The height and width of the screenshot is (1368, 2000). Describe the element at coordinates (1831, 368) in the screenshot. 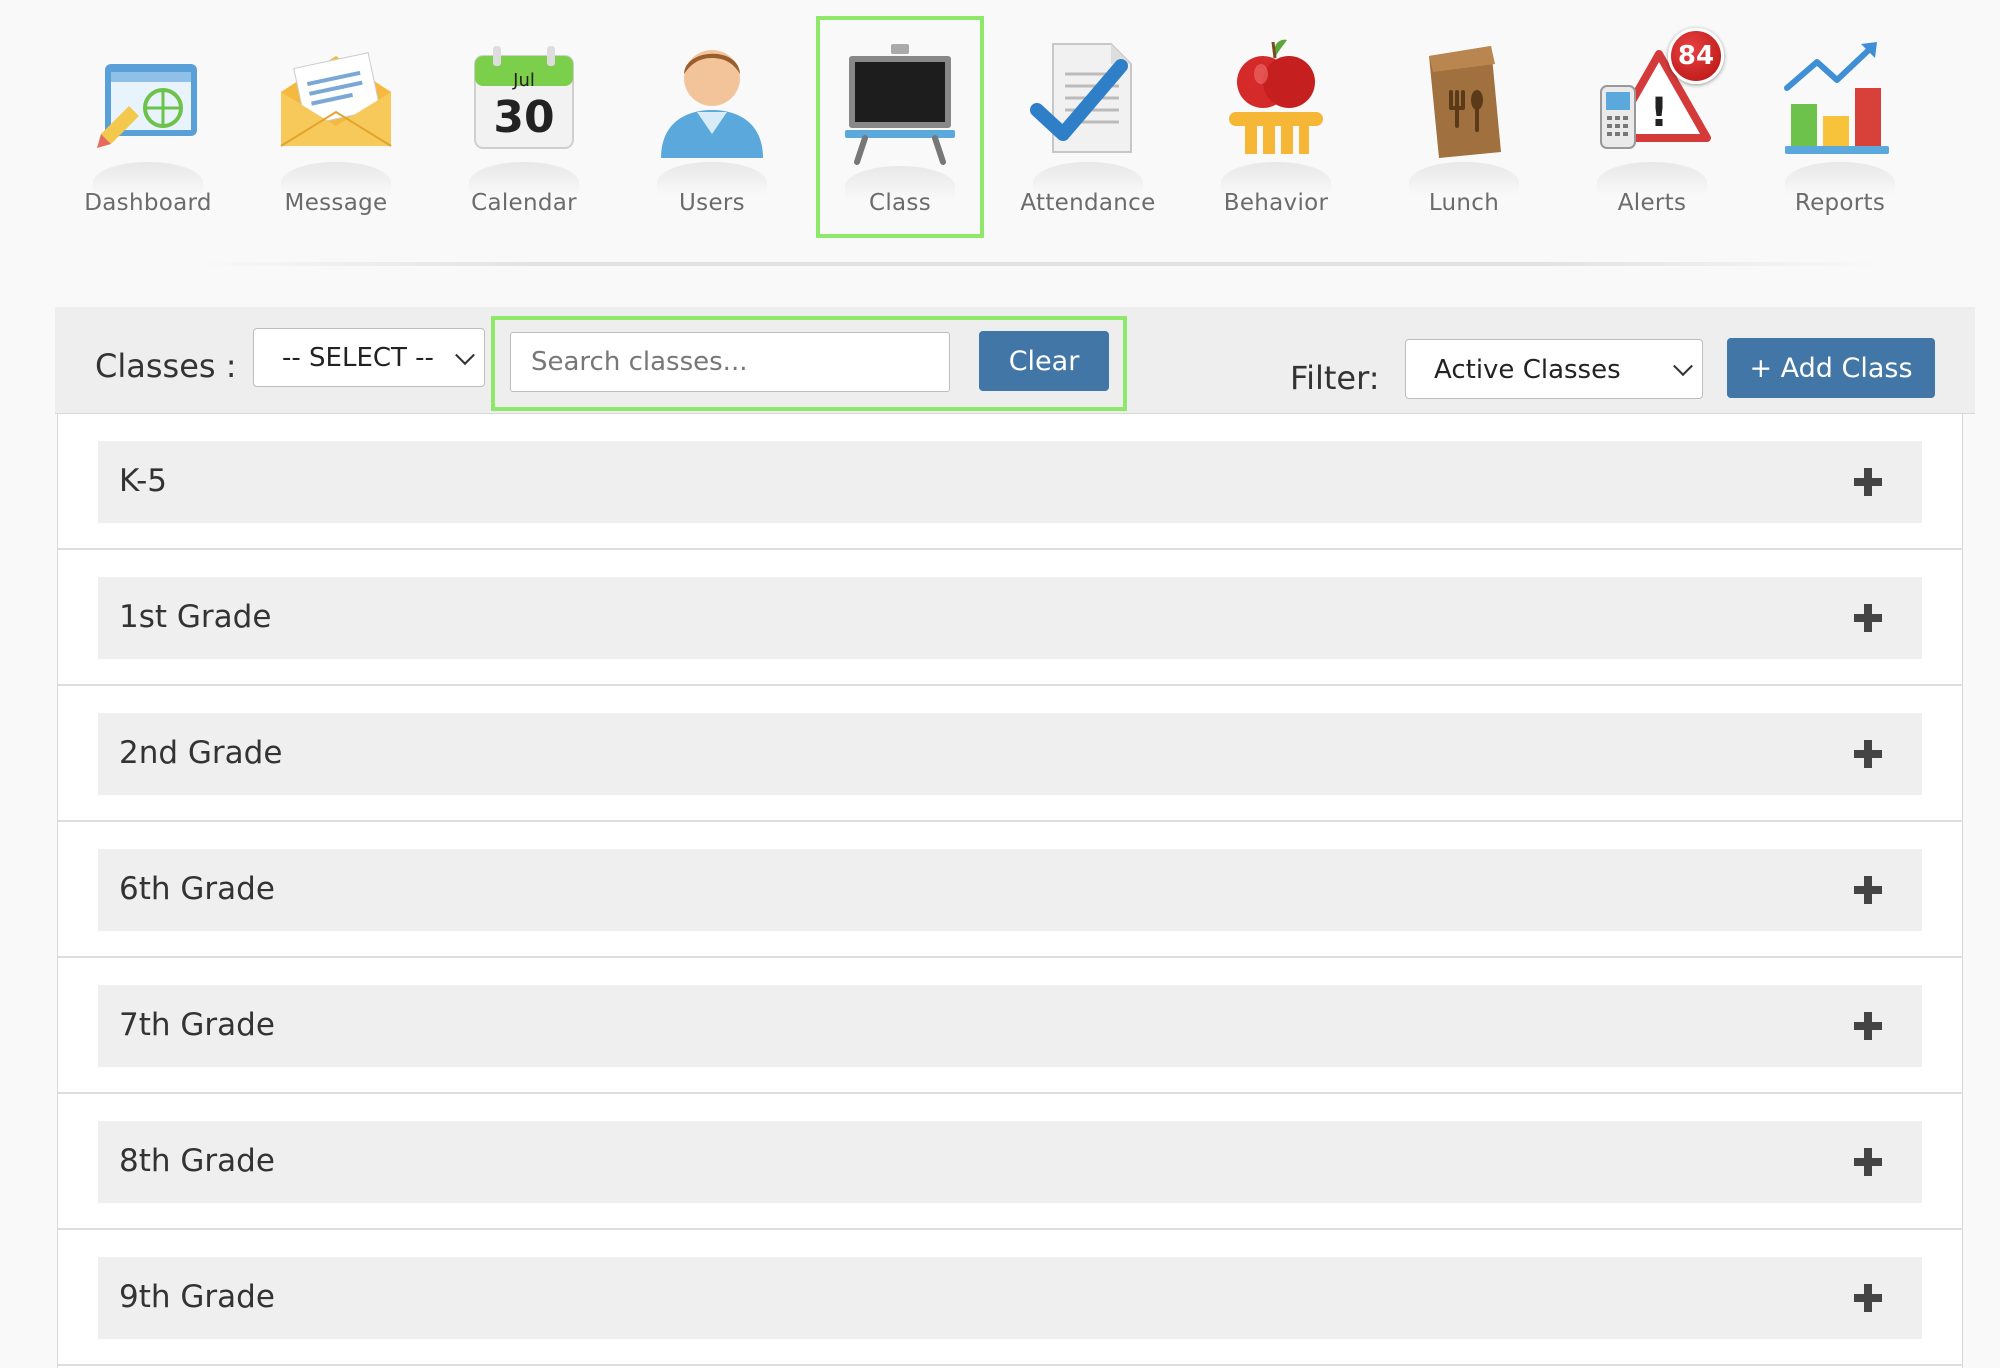

I see `add-class-button: + Add Class` at that location.